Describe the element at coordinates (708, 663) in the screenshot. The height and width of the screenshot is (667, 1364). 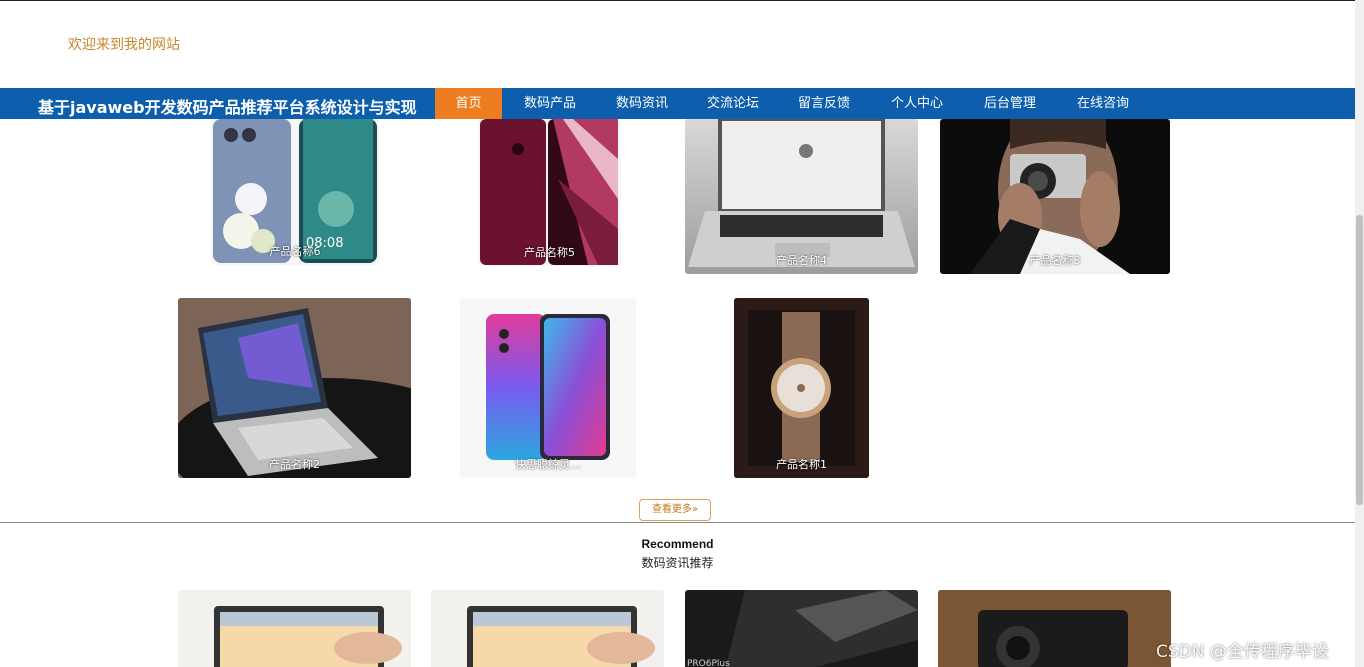
I see `news-card-overlay: PRO6Plus` at that location.